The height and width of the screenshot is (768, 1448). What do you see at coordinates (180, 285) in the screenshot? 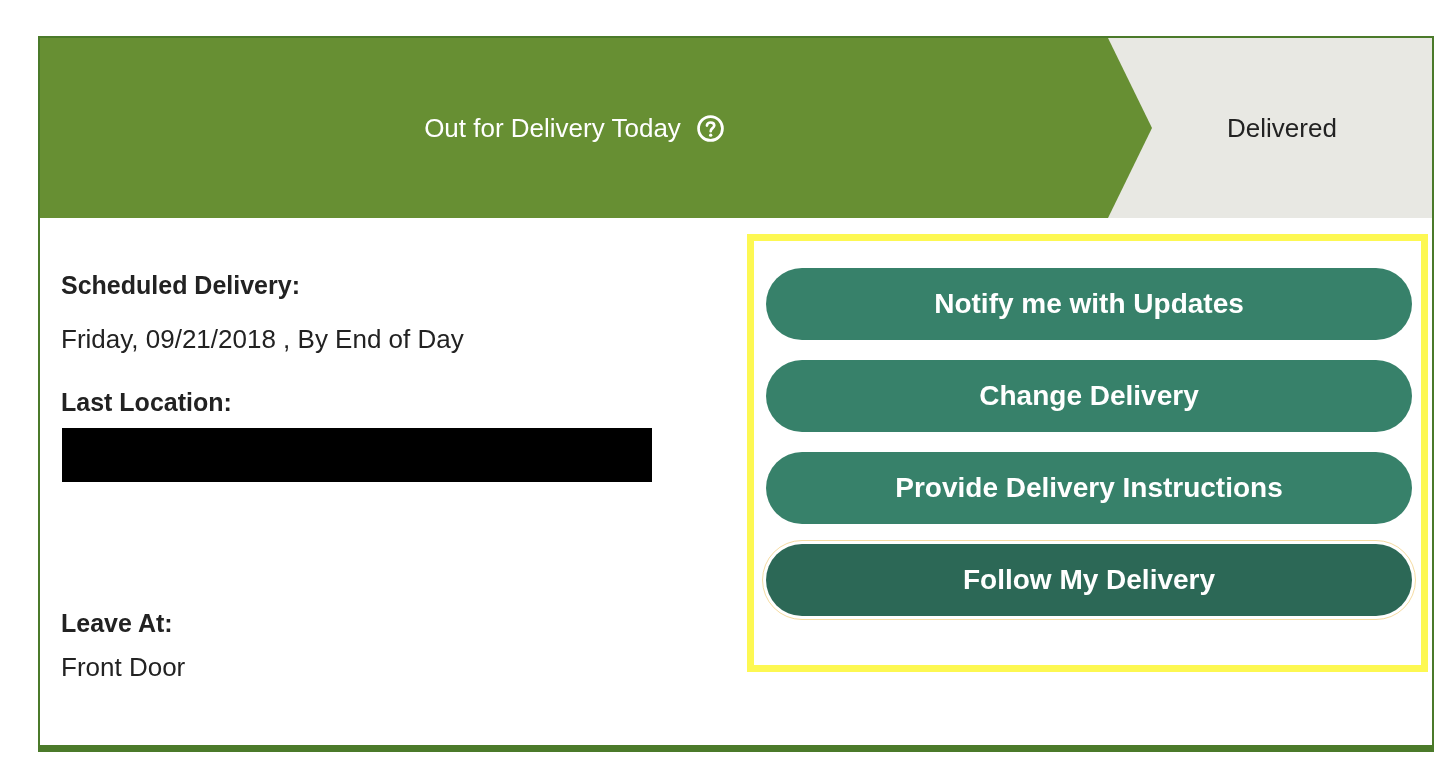
I see `field-label: Scheduled Delivery:` at bounding box center [180, 285].